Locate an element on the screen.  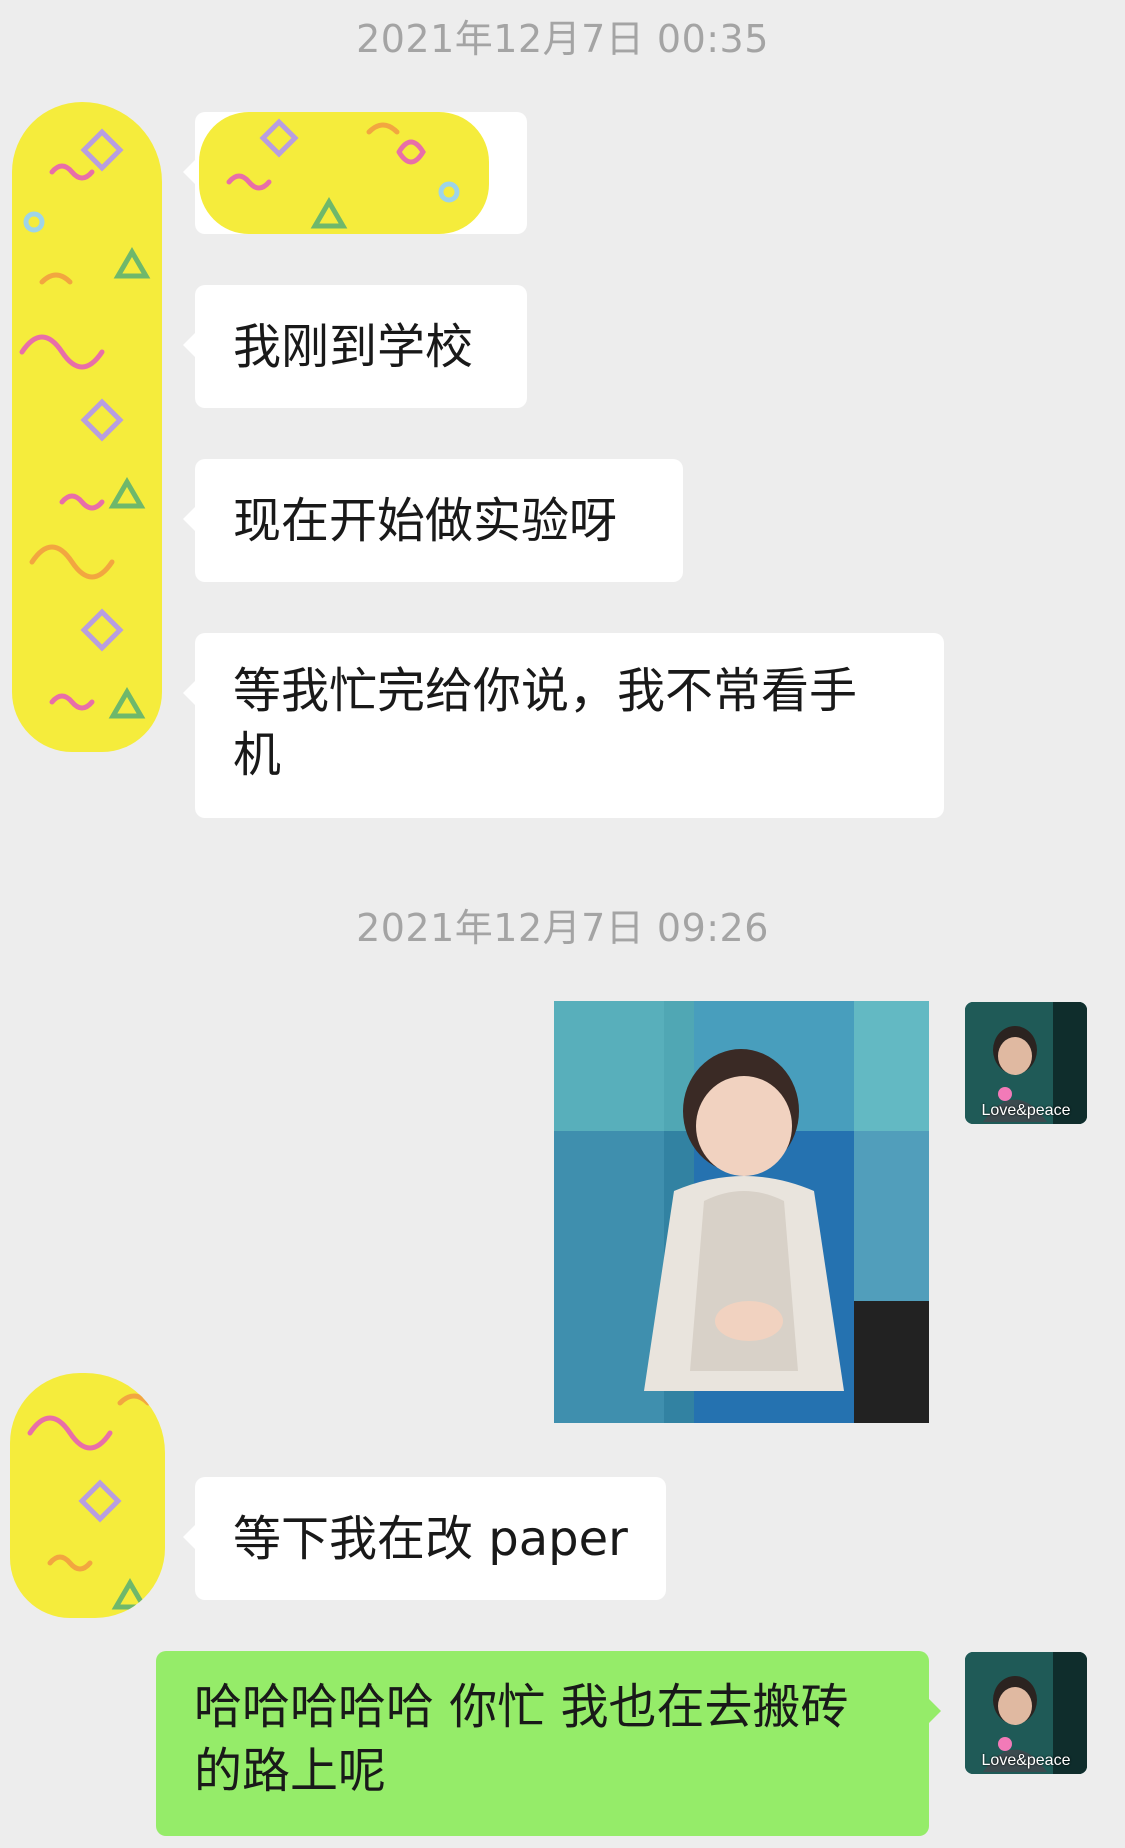
redacted-avatar-scribble is located at coordinates (87, 427).